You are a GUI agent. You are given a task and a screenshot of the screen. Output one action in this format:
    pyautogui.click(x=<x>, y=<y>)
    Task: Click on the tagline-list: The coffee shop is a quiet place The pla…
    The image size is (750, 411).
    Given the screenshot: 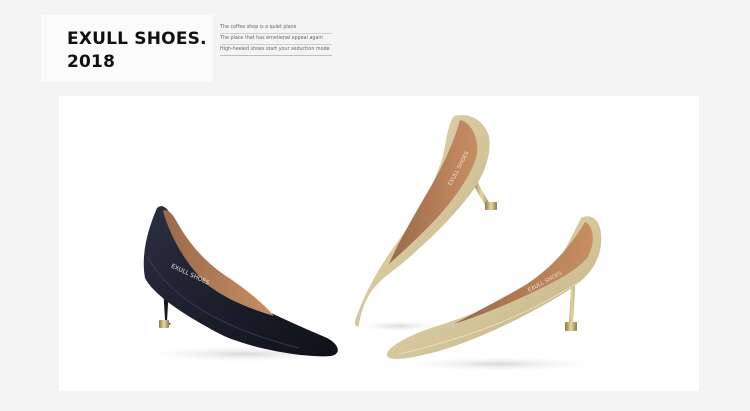 What is the action you would take?
    pyautogui.click(x=276, y=39)
    